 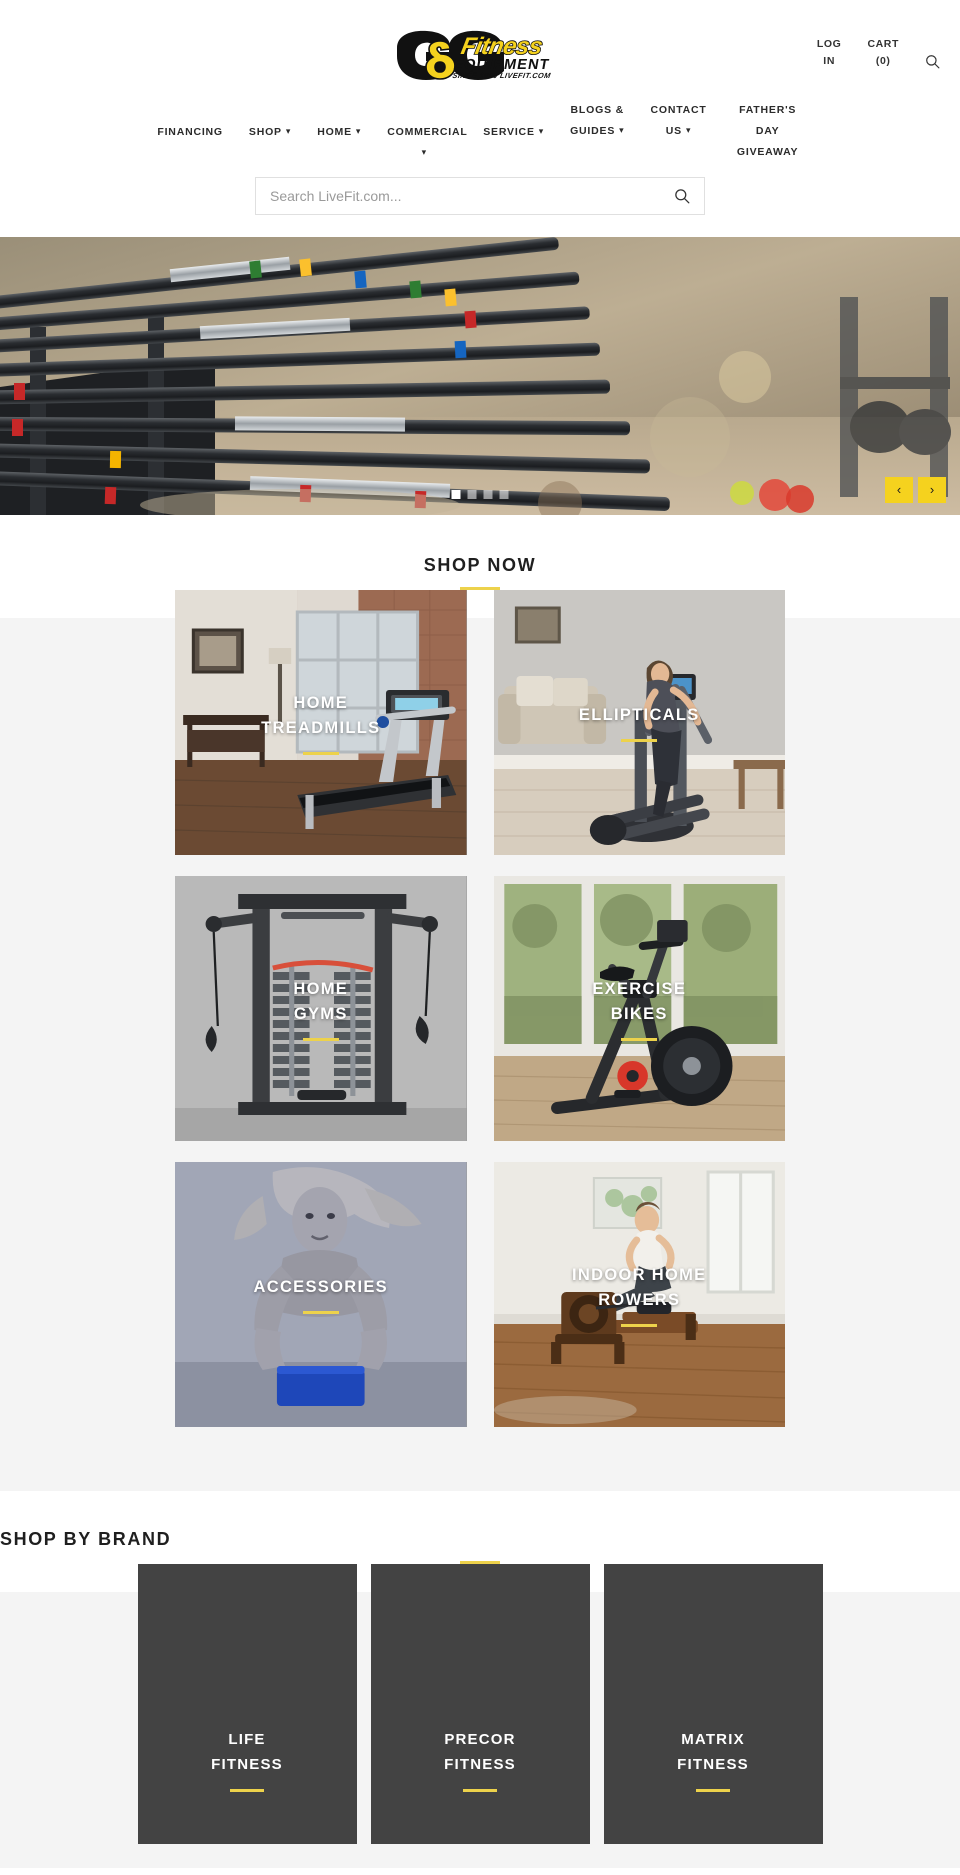 I want to click on search-box, so click(x=480, y=196).